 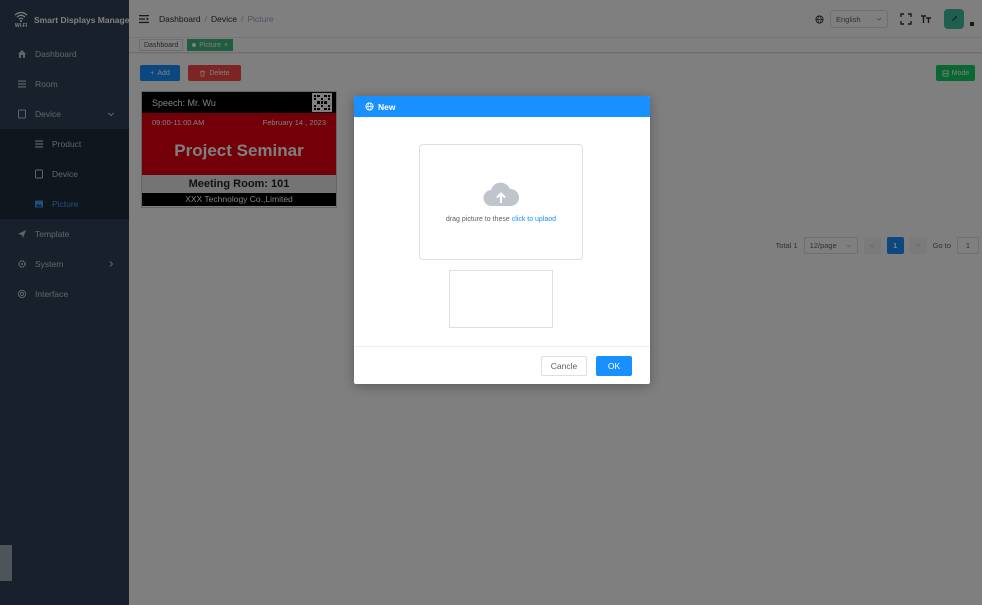 I want to click on upload-dropzone: drag picture to these click to uplaod, so click(x=501, y=202).